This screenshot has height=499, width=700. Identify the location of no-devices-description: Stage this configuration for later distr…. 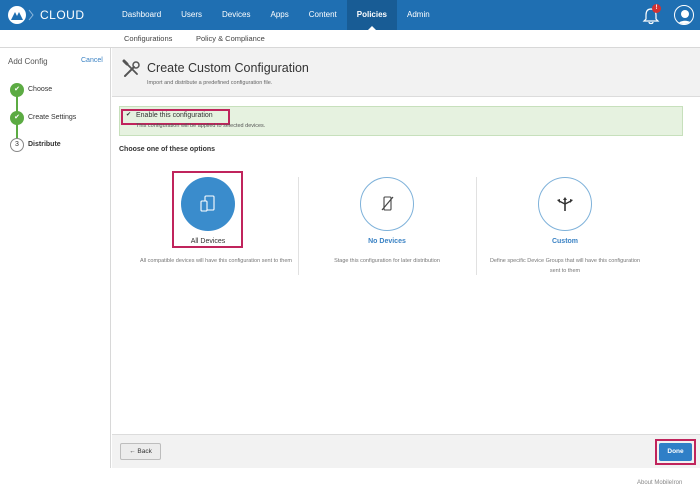
(387, 261).